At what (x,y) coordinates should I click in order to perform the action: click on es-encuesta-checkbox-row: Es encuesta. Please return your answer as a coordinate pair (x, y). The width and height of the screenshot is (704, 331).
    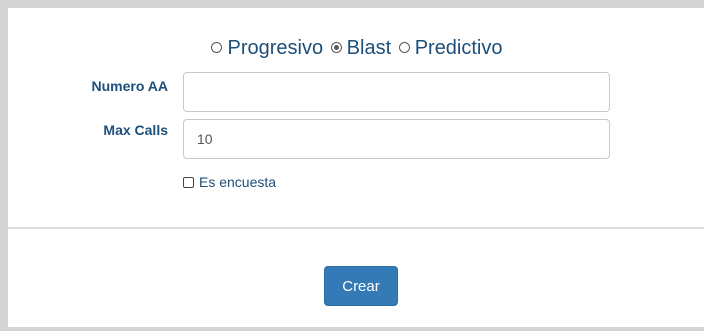
    Looking at the image, I should click on (229, 182).